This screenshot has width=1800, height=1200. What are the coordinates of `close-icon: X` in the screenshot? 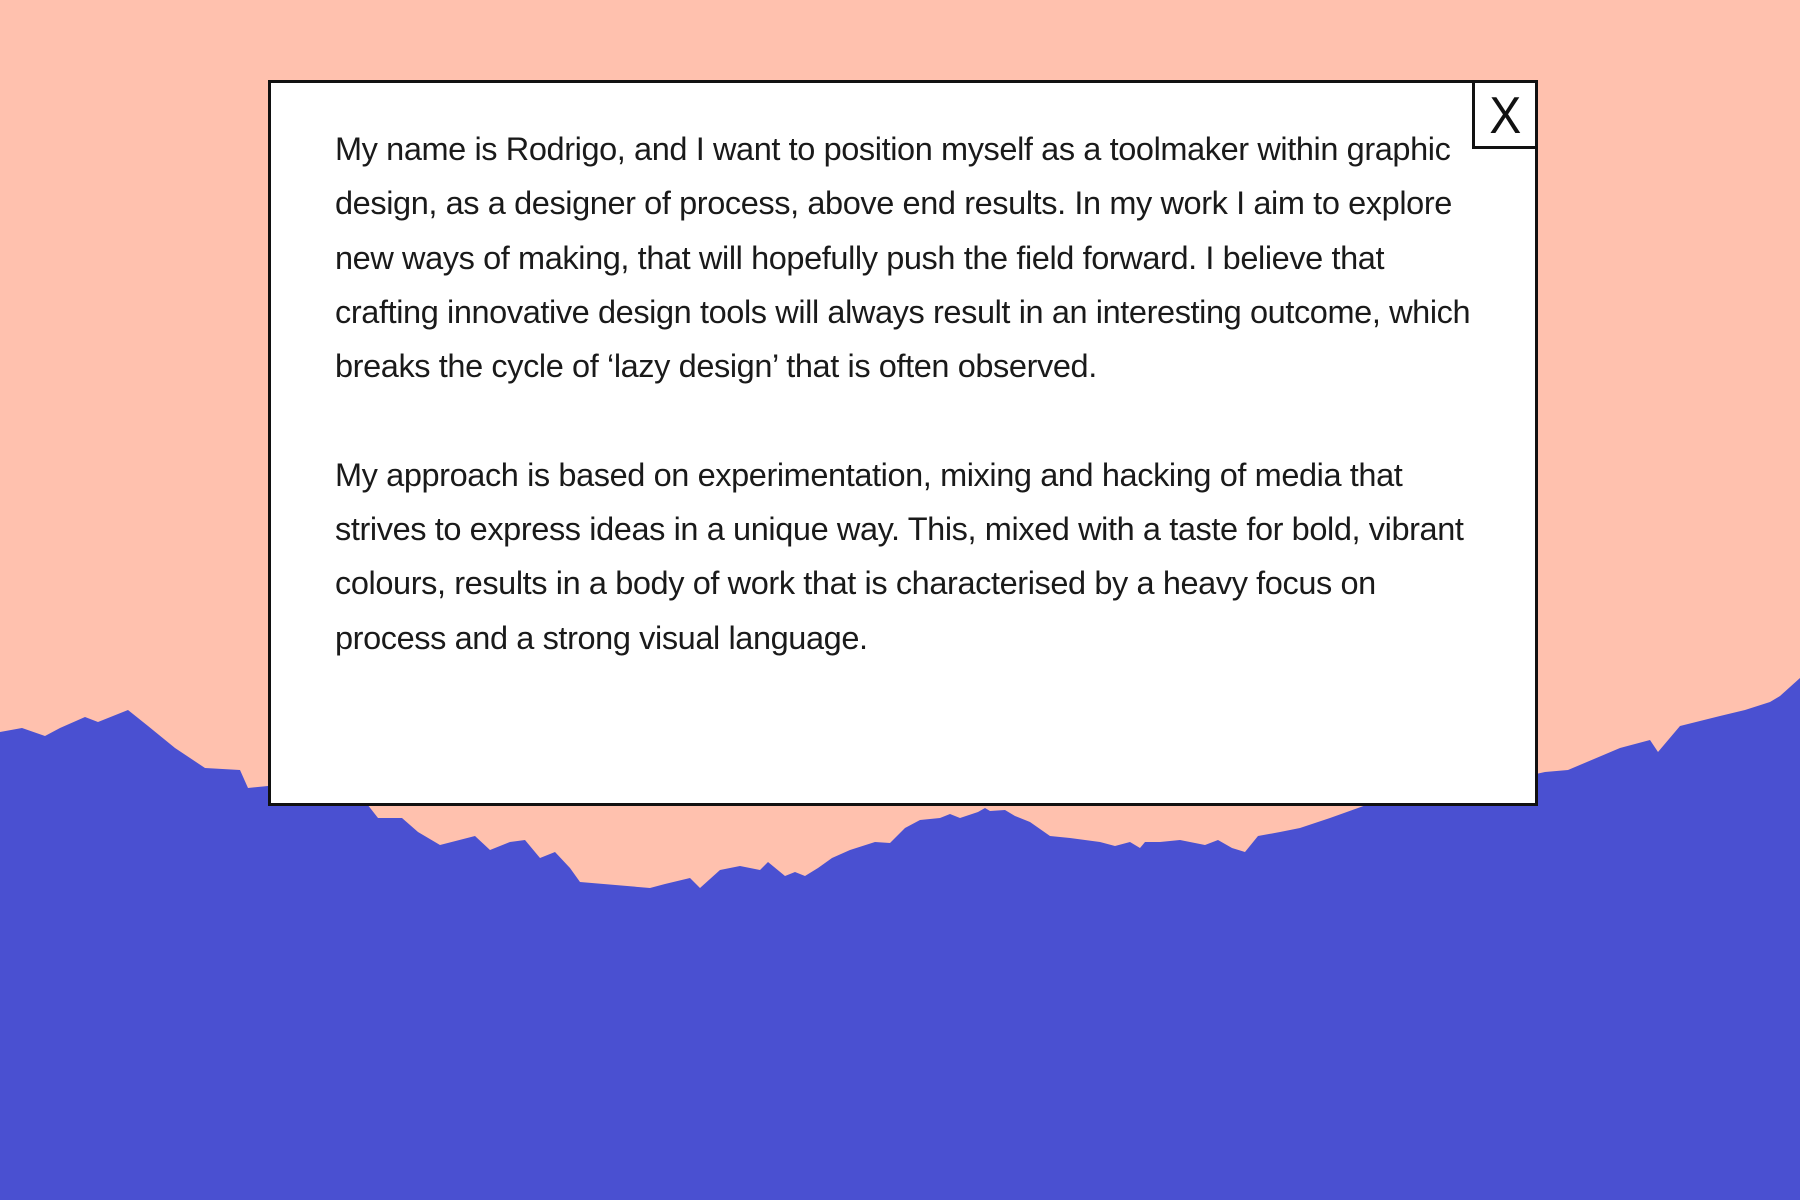 It's located at (1505, 115).